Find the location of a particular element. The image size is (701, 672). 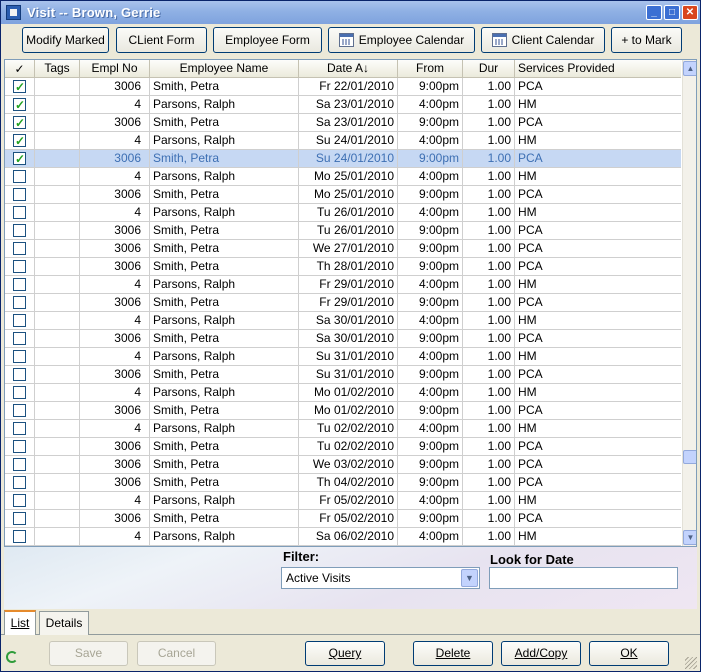

cell-date: Sa 23/01/2010 is located at coordinates (348, 104).